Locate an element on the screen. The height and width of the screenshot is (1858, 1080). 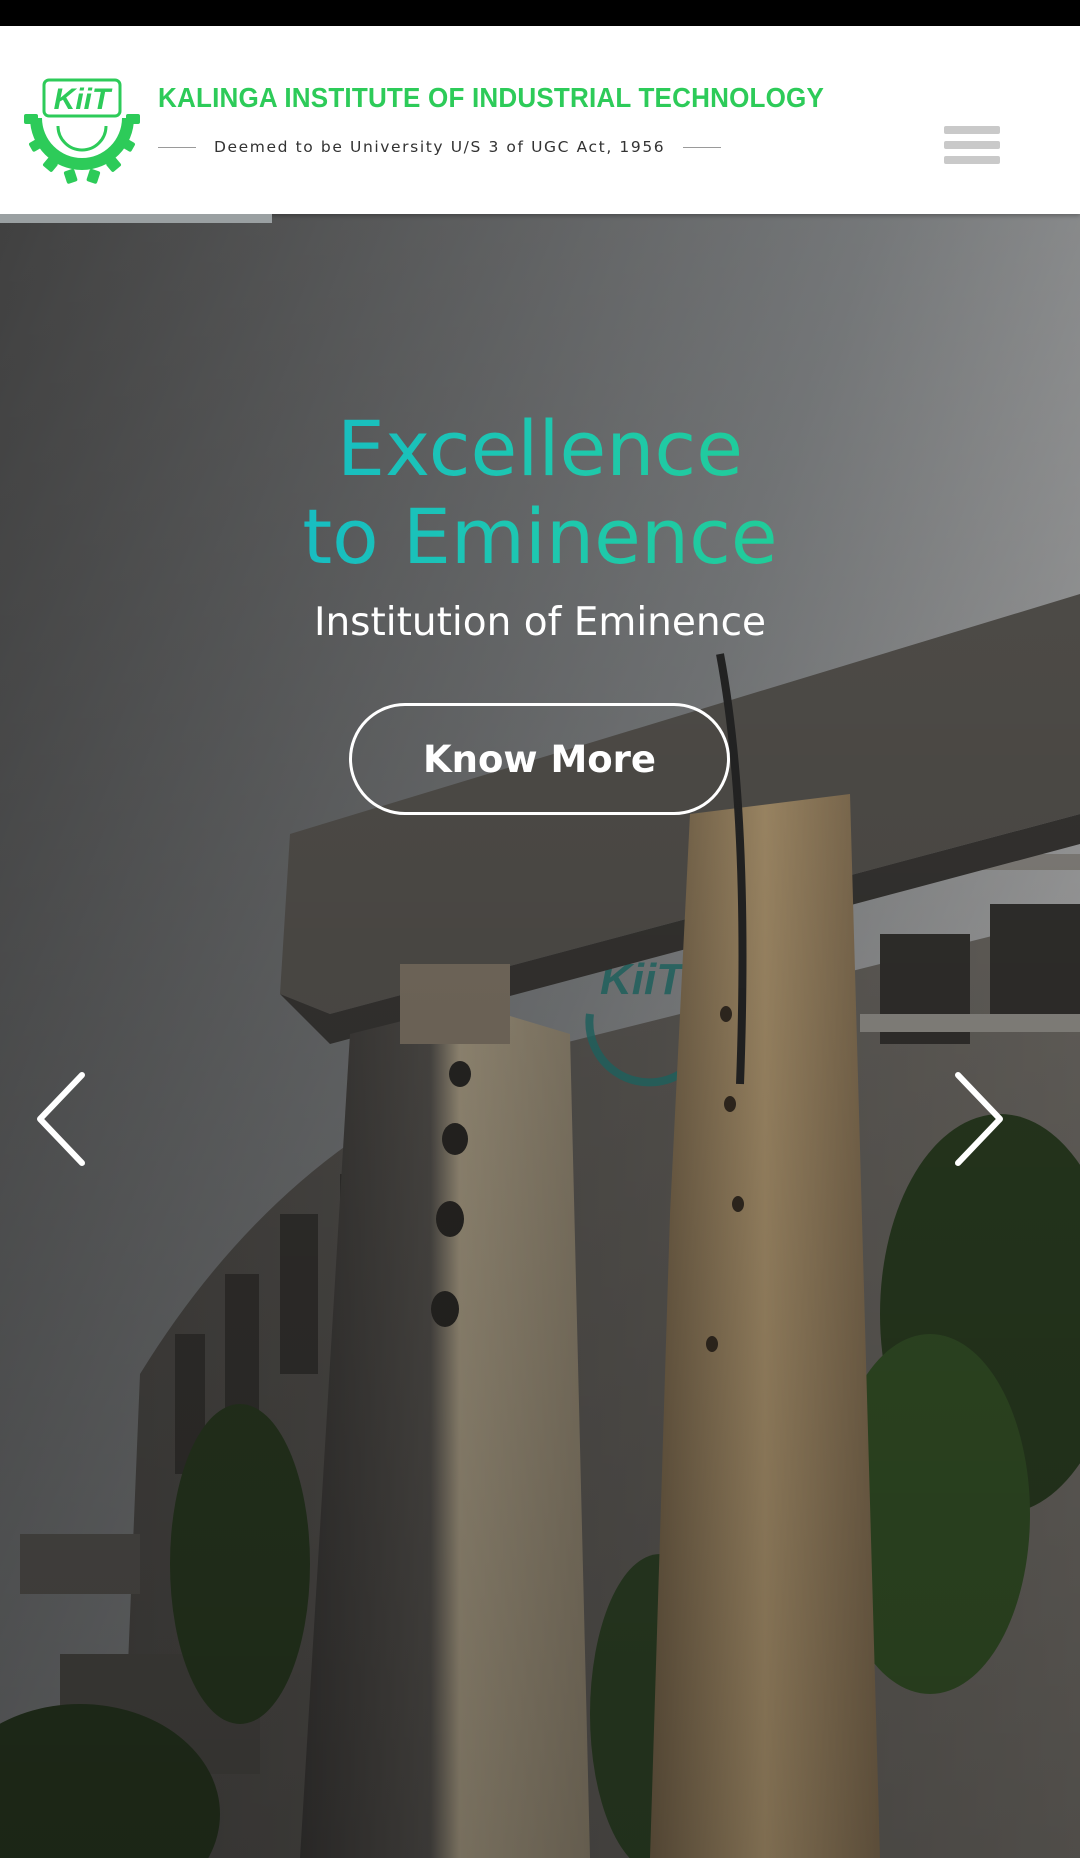
hero-headline: Excellence to Eminence is located at coordinates (540, 493).